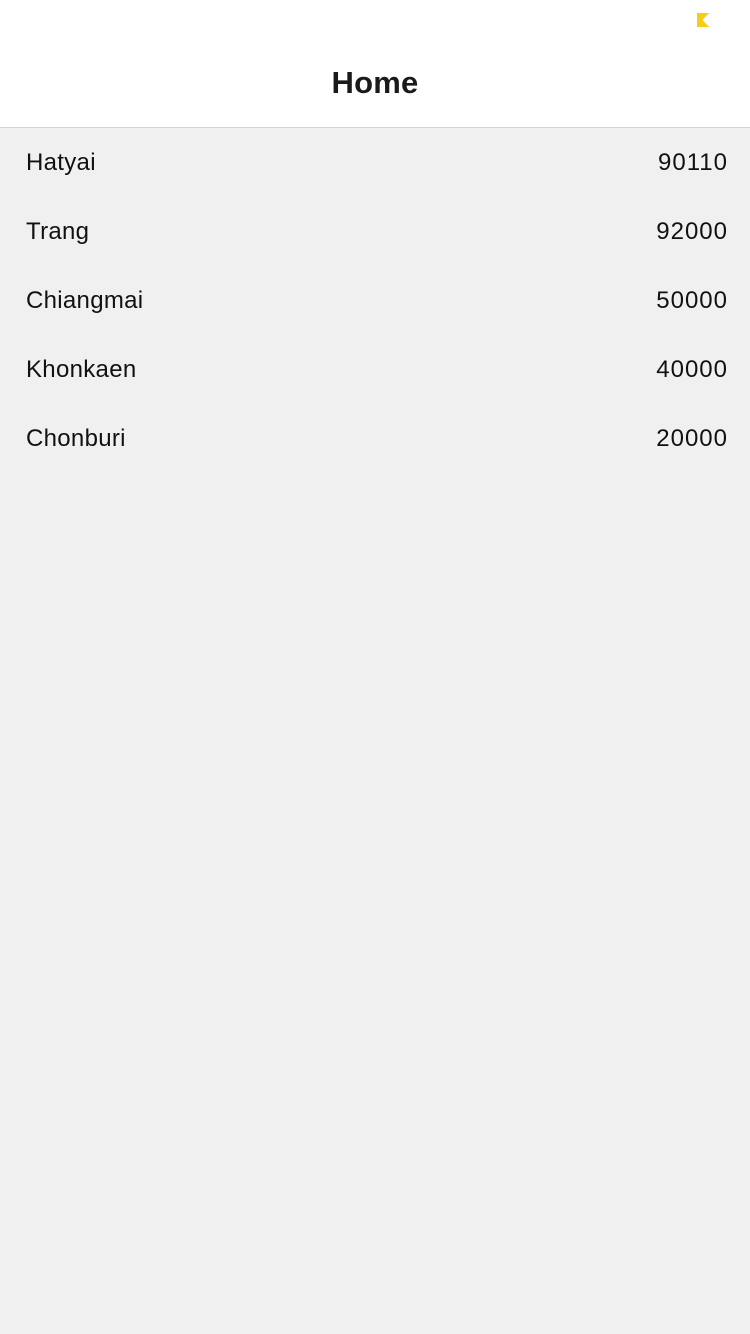  Describe the element at coordinates (692, 231) in the screenshot. I see `list-item-value: 92000` at that location.